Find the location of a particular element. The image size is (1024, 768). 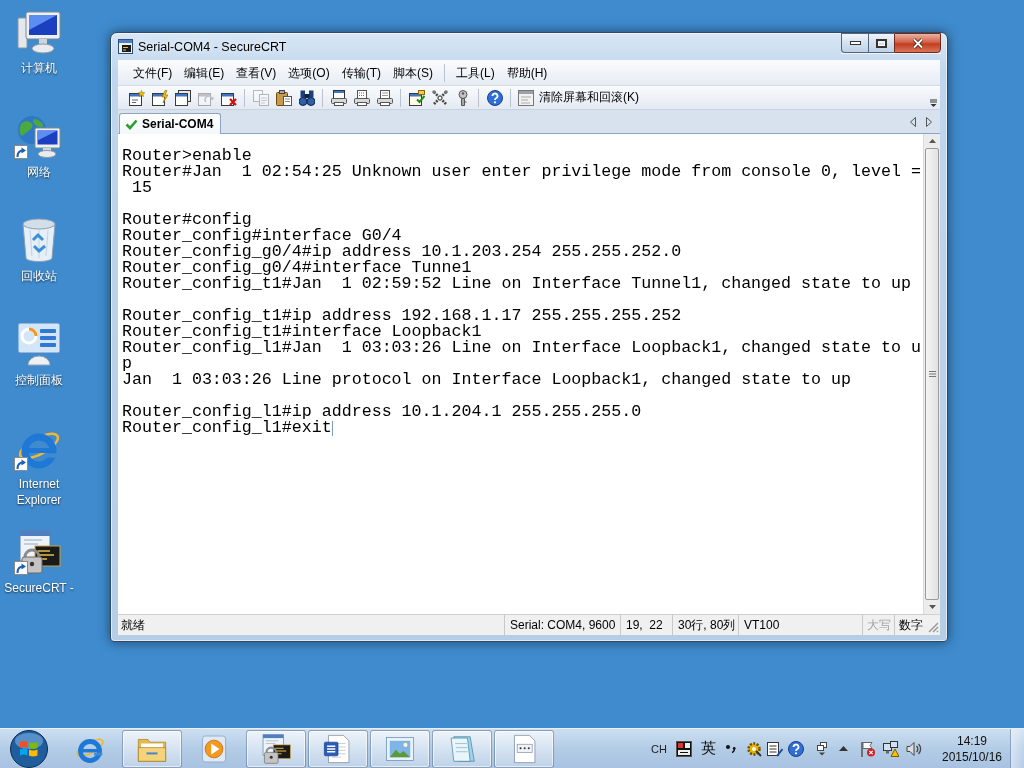

status-text: 就绪 is located at coordinates (133, 625).